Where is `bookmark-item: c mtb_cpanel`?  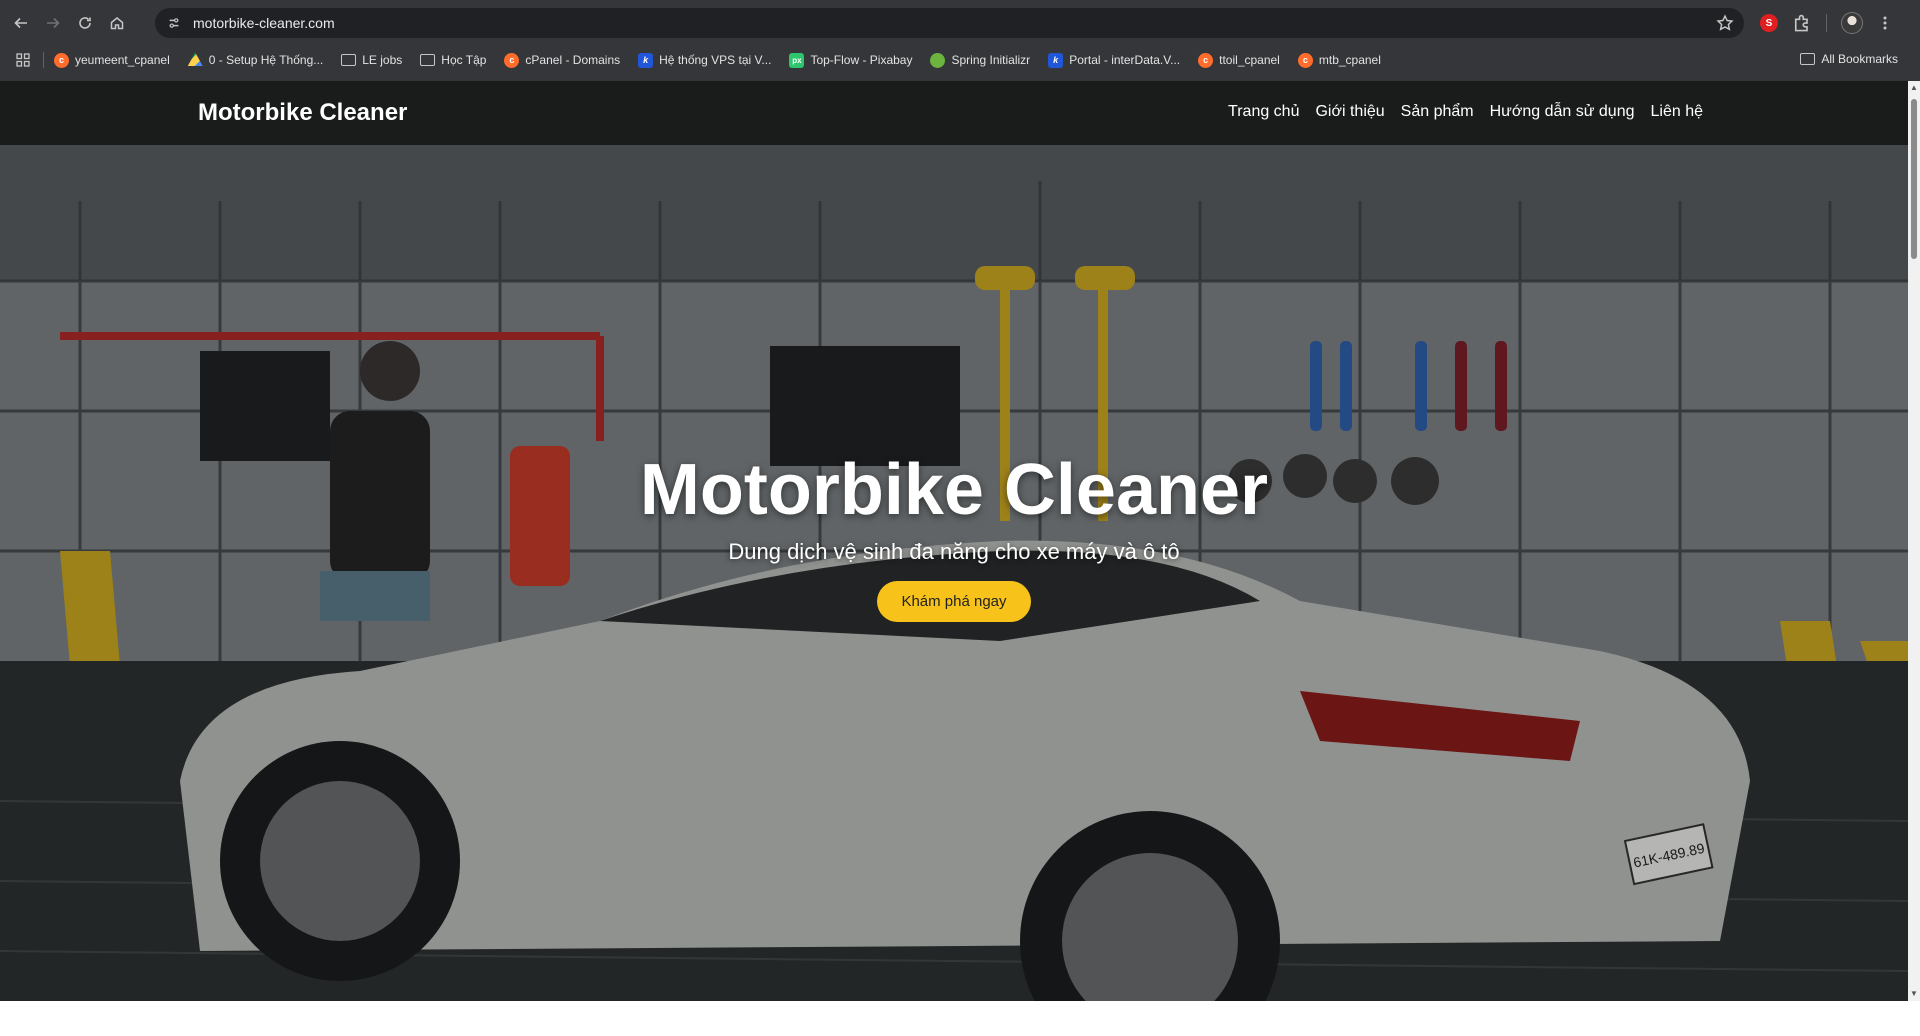 bookmark-item: c mtb_cpanel is located at coordinates (1339, 60).